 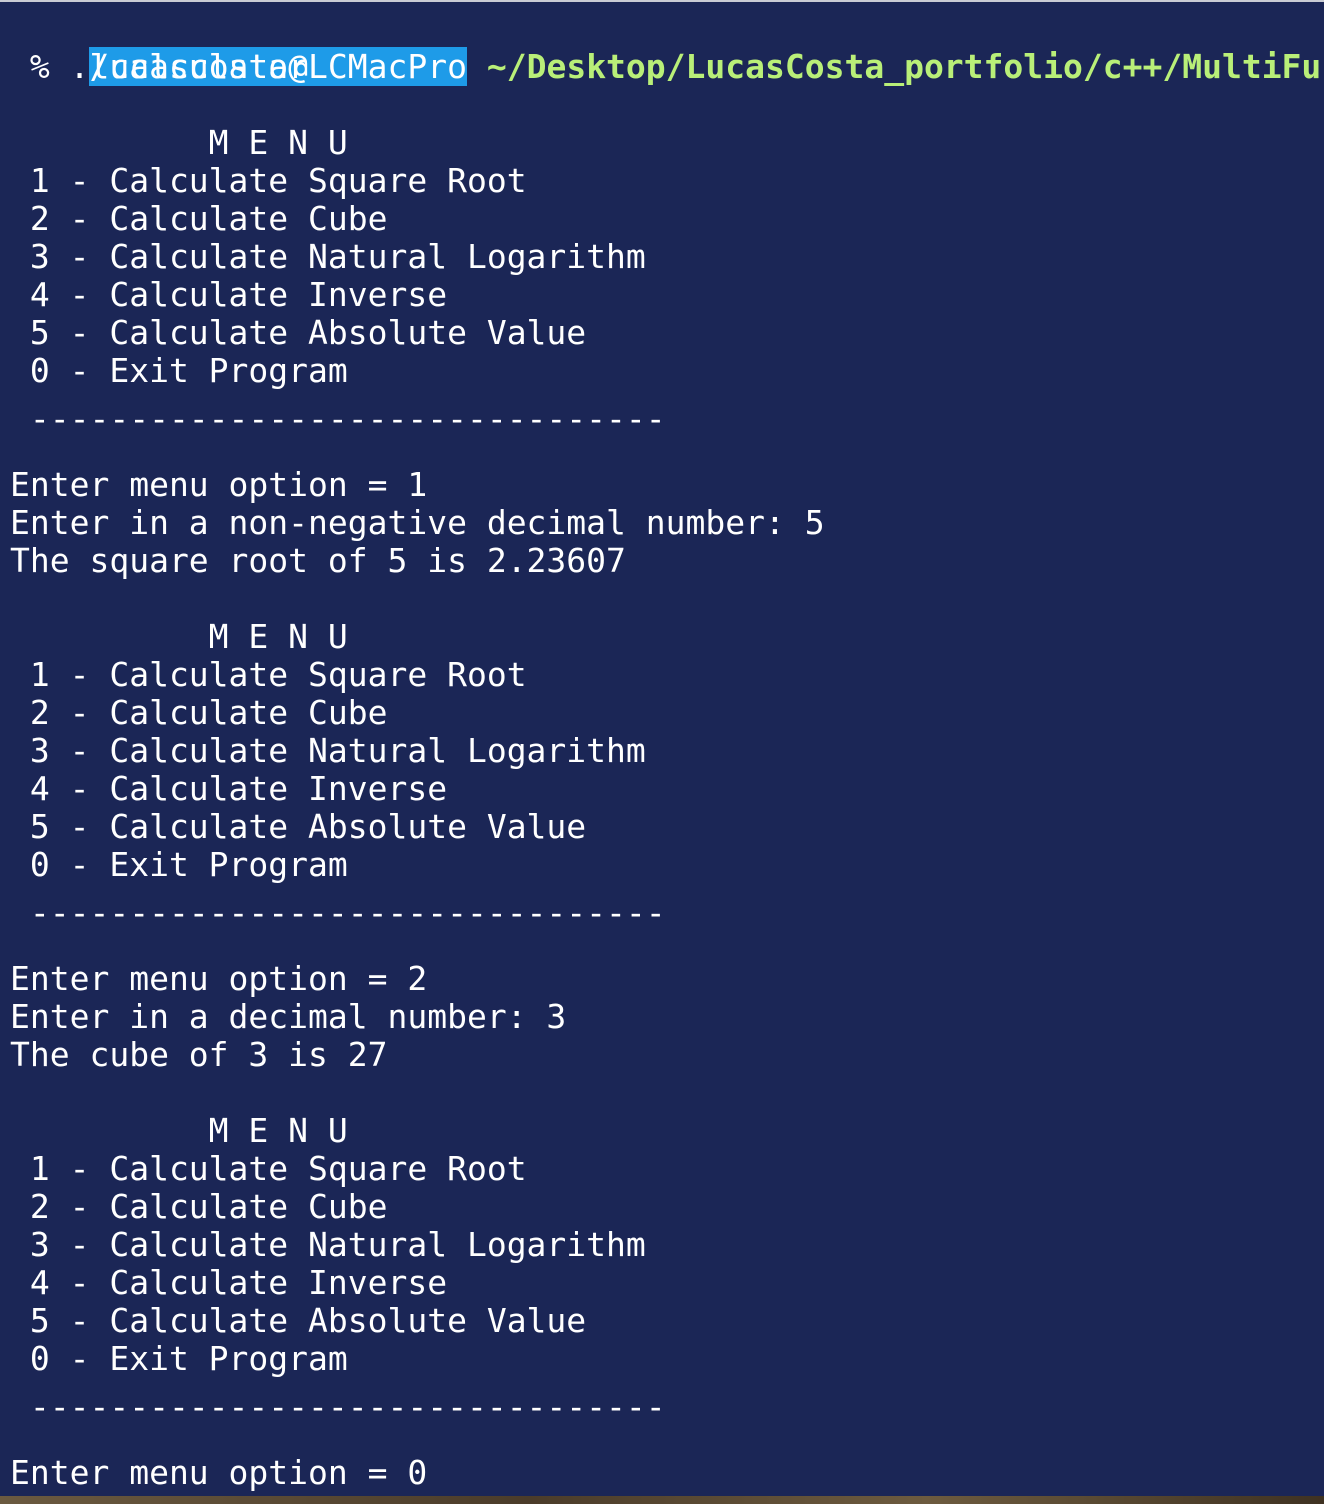 What do you see at coordinates (288, 1016) in the screenshot?
I see `input-line: Enter in a decimal number: 3` at bounding box center [288, 1016].